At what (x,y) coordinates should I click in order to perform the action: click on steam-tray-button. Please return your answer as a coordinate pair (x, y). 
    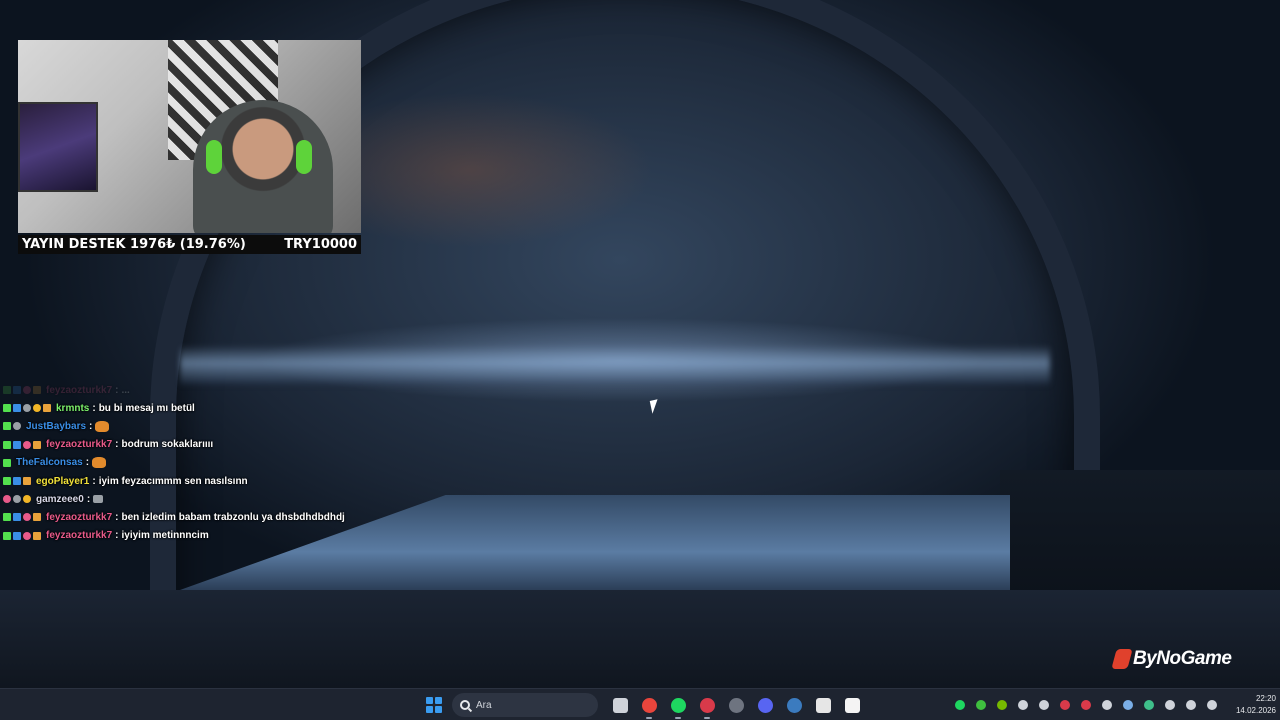
    Looking at the image, I should click on (1128, 705).